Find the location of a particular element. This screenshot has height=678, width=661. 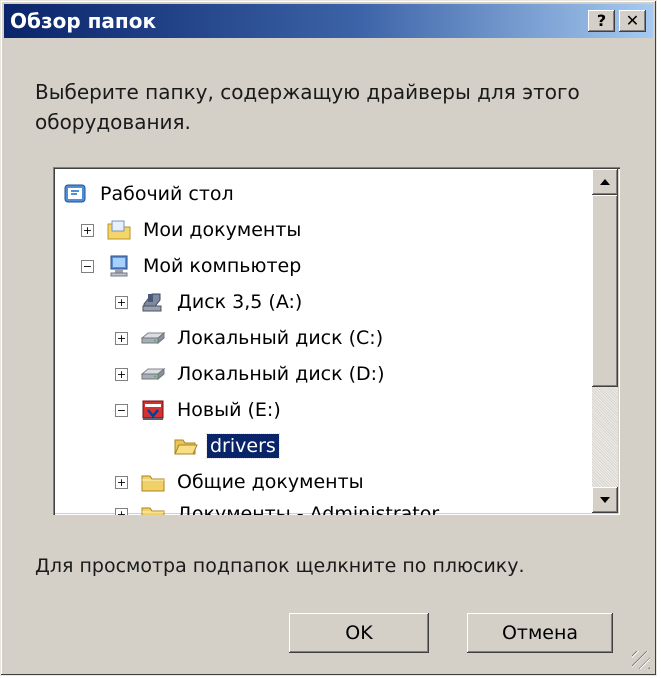

tree-item-label-selected: drivers is located at coordinates (243, 446).